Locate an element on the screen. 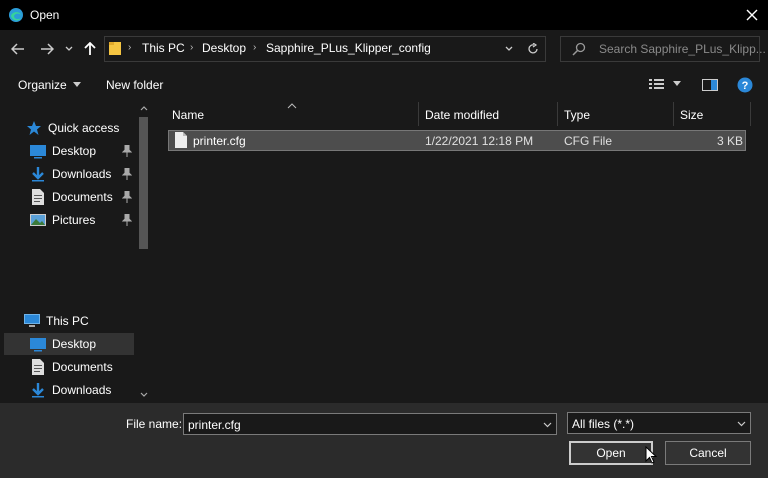 The width and height of the screenshot is (768, 478). file-size-cell: 3 KB is located at coordinates (729, 141).